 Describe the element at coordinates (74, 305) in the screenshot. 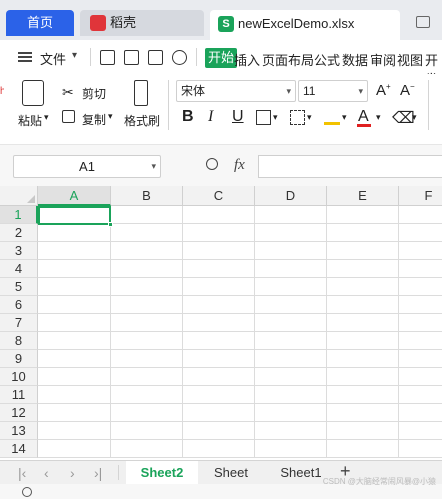

I see `cell-a6` at that location.